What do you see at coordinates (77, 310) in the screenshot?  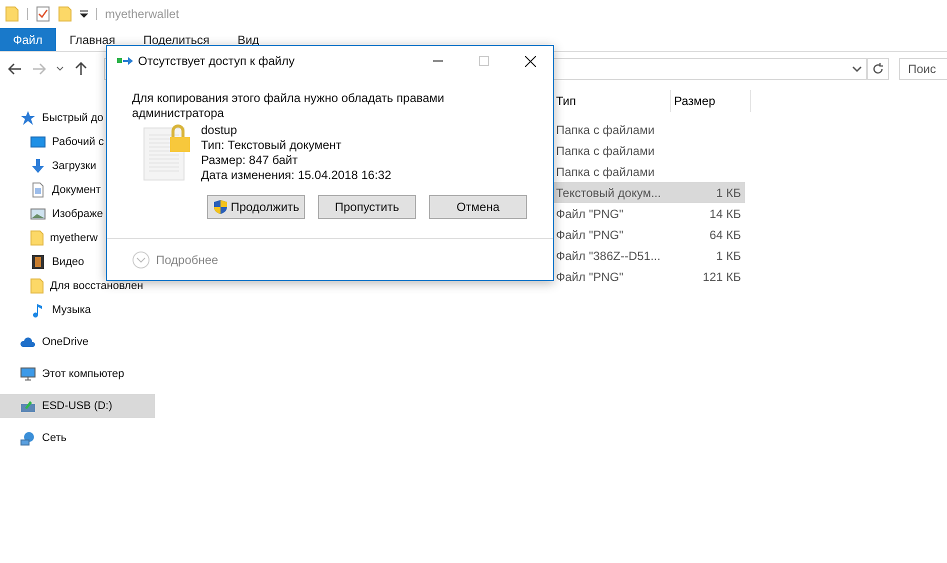 I see `sidebar-item: Музыка` at bounding box center [77, 310].